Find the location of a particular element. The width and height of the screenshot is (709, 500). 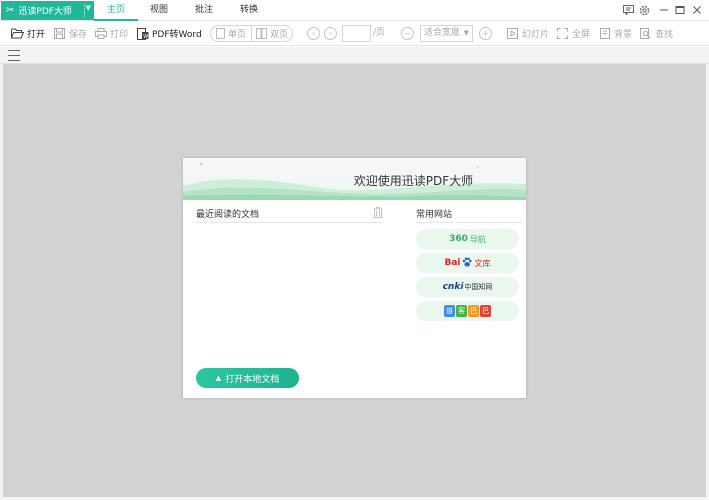

pdf-logo-icon: ✂ is located at coordinates (10, 10).